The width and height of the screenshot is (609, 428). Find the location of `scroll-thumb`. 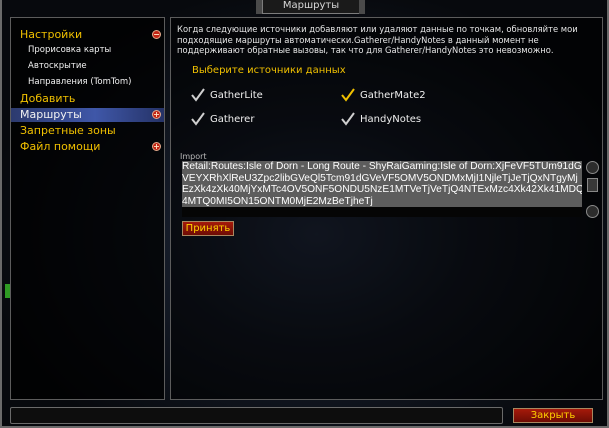

scroll-thumb is located at coordinates (592, 185).